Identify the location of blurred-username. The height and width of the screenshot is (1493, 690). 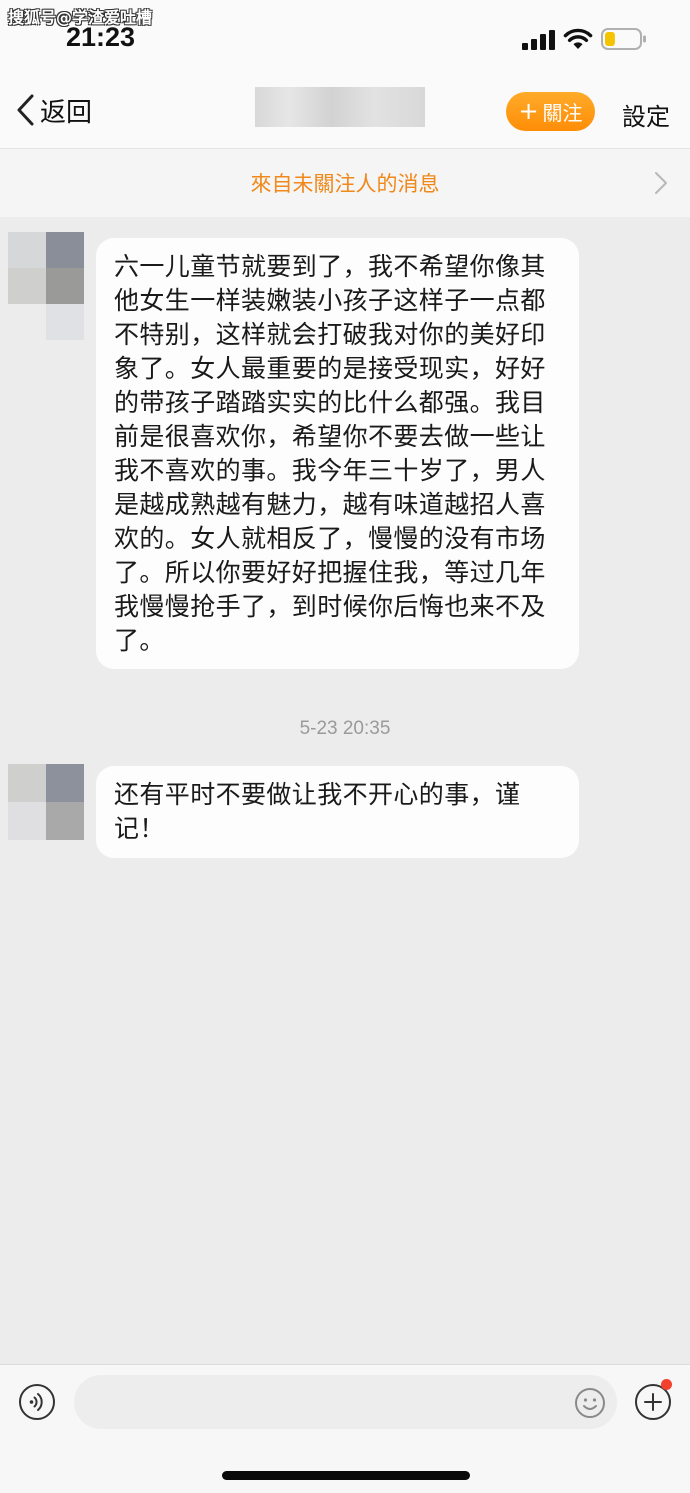
(340, 107).